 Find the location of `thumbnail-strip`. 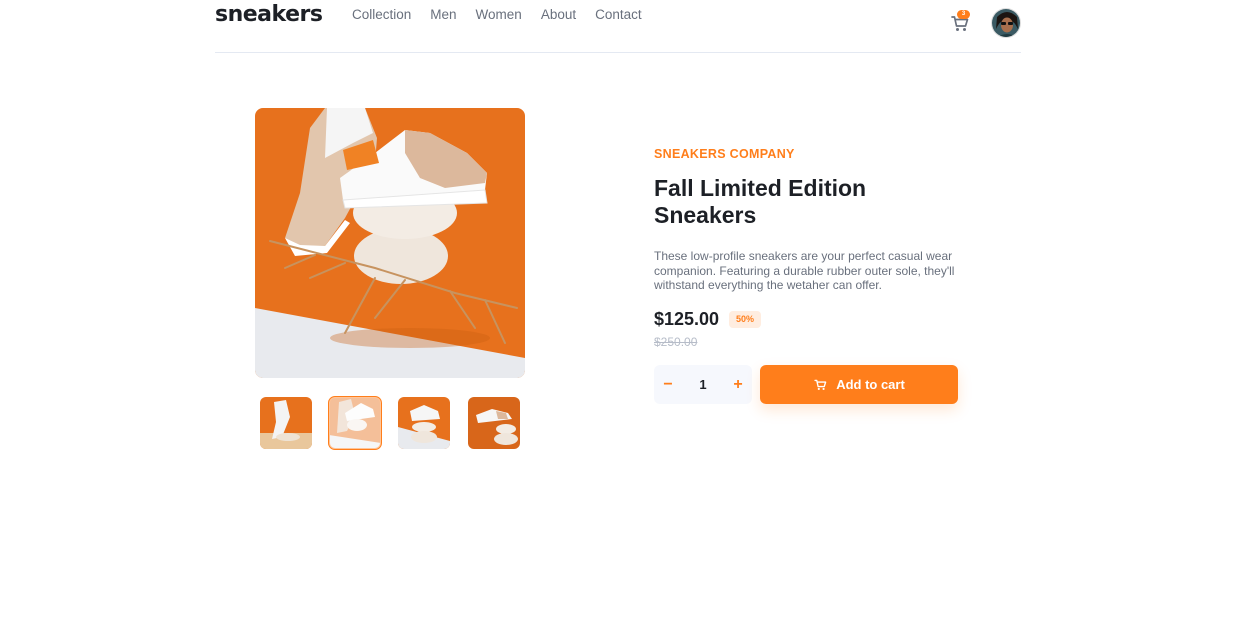

thumbnail-strip is located at coordinates (390, 423).